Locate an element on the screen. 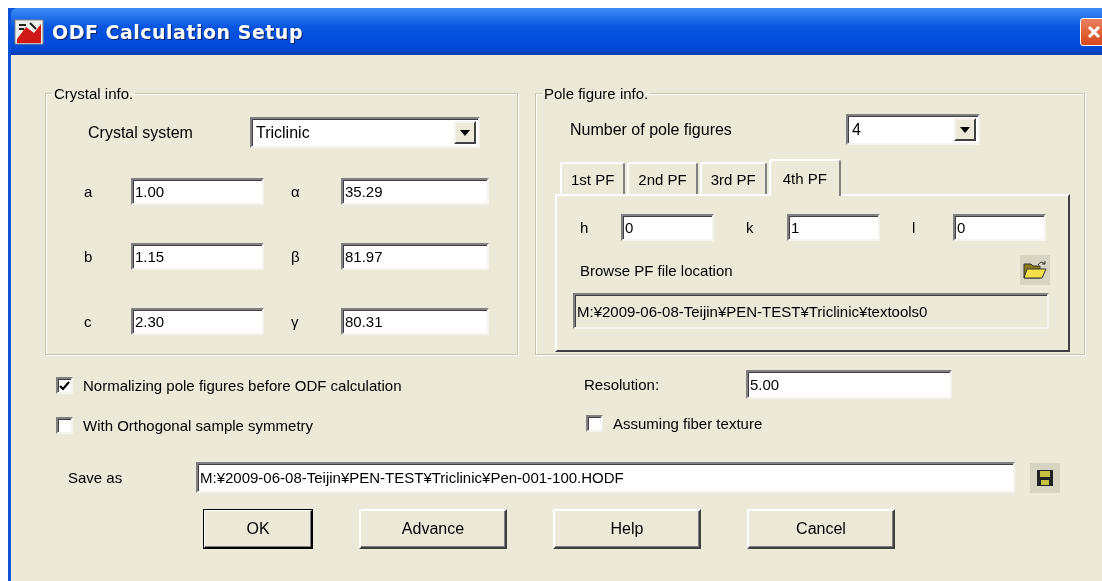  index-field: 1 is located at coordinates (833, 227).